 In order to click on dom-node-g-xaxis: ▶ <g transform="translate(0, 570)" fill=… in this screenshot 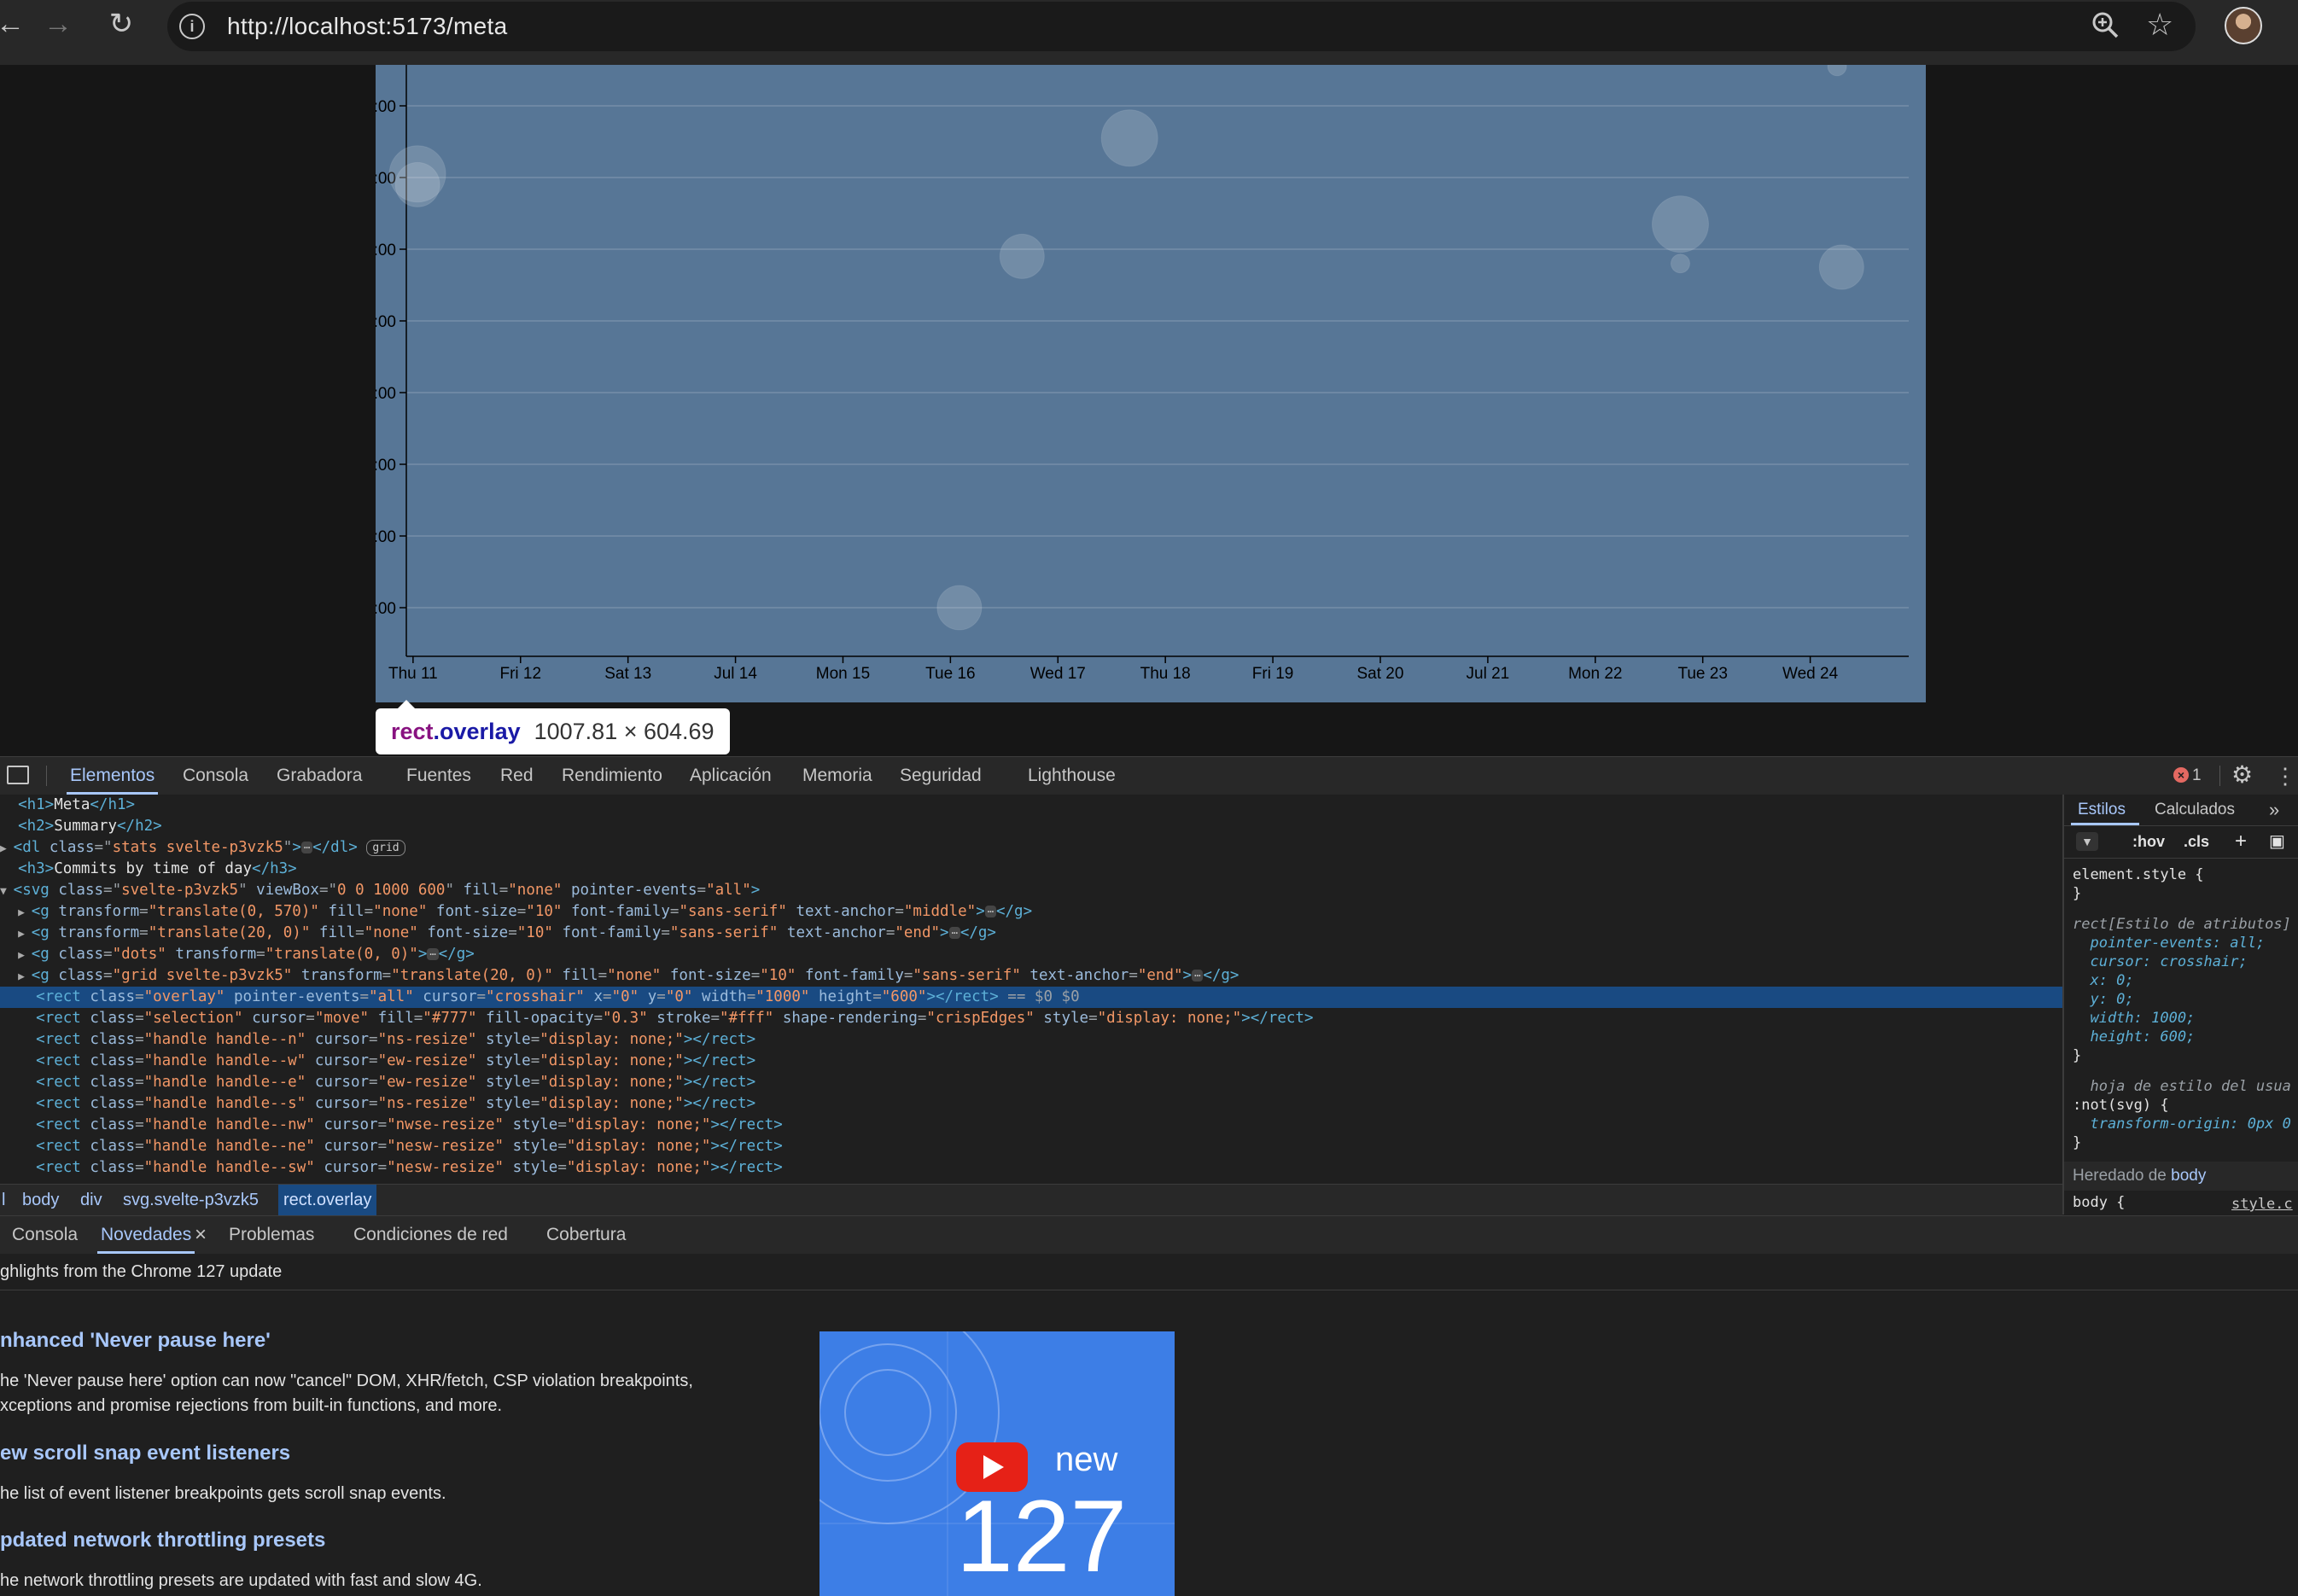, I will do `click(1031, 912)`.